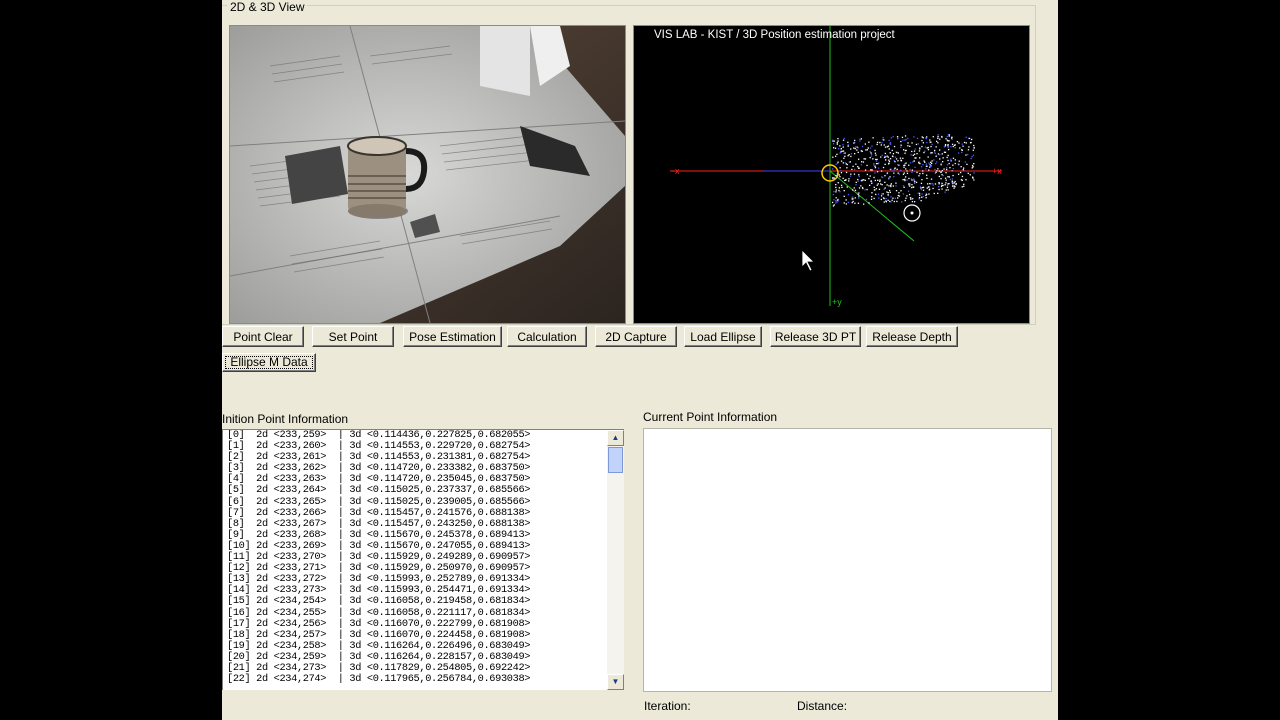 This screenshot has height=720, width=1280. I want to click on distance-label: Distance:, so click(822, 706).